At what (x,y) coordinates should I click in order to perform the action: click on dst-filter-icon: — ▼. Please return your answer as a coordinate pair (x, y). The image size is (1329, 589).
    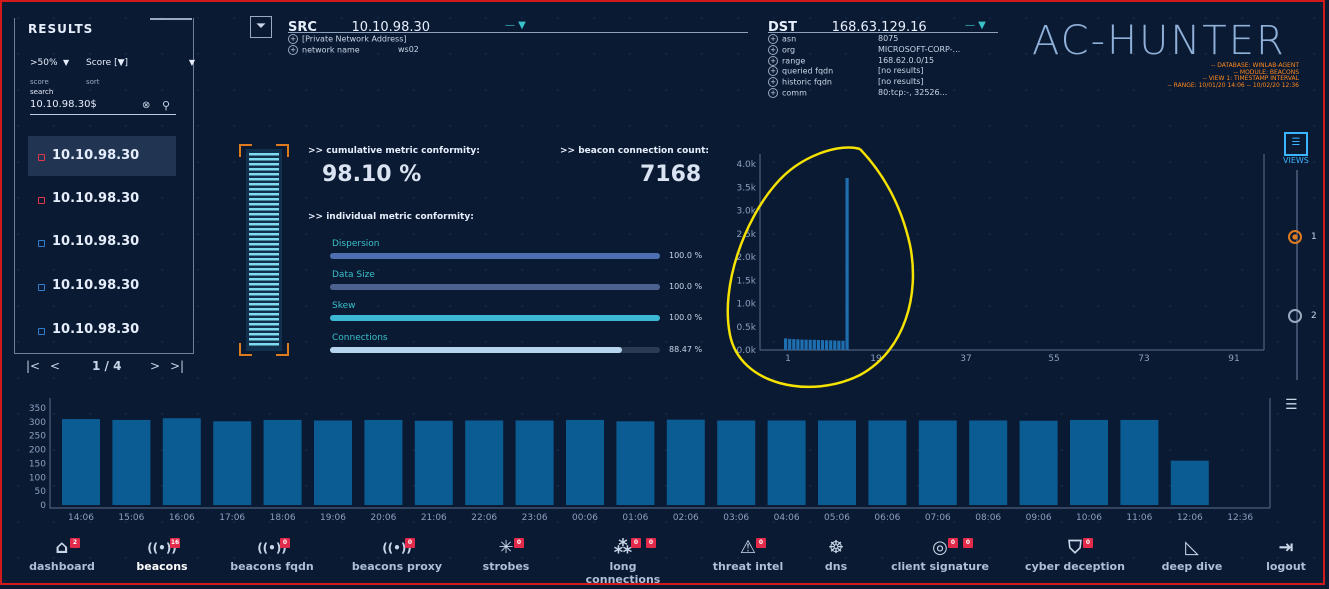
    Looking at the image, I should click on (975, 25).